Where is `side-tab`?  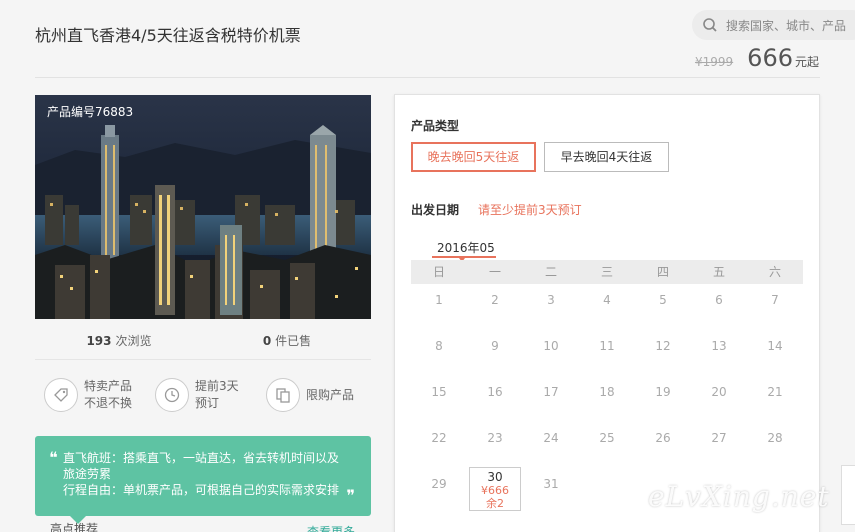 side-tab is located at coordinates (848, 495).